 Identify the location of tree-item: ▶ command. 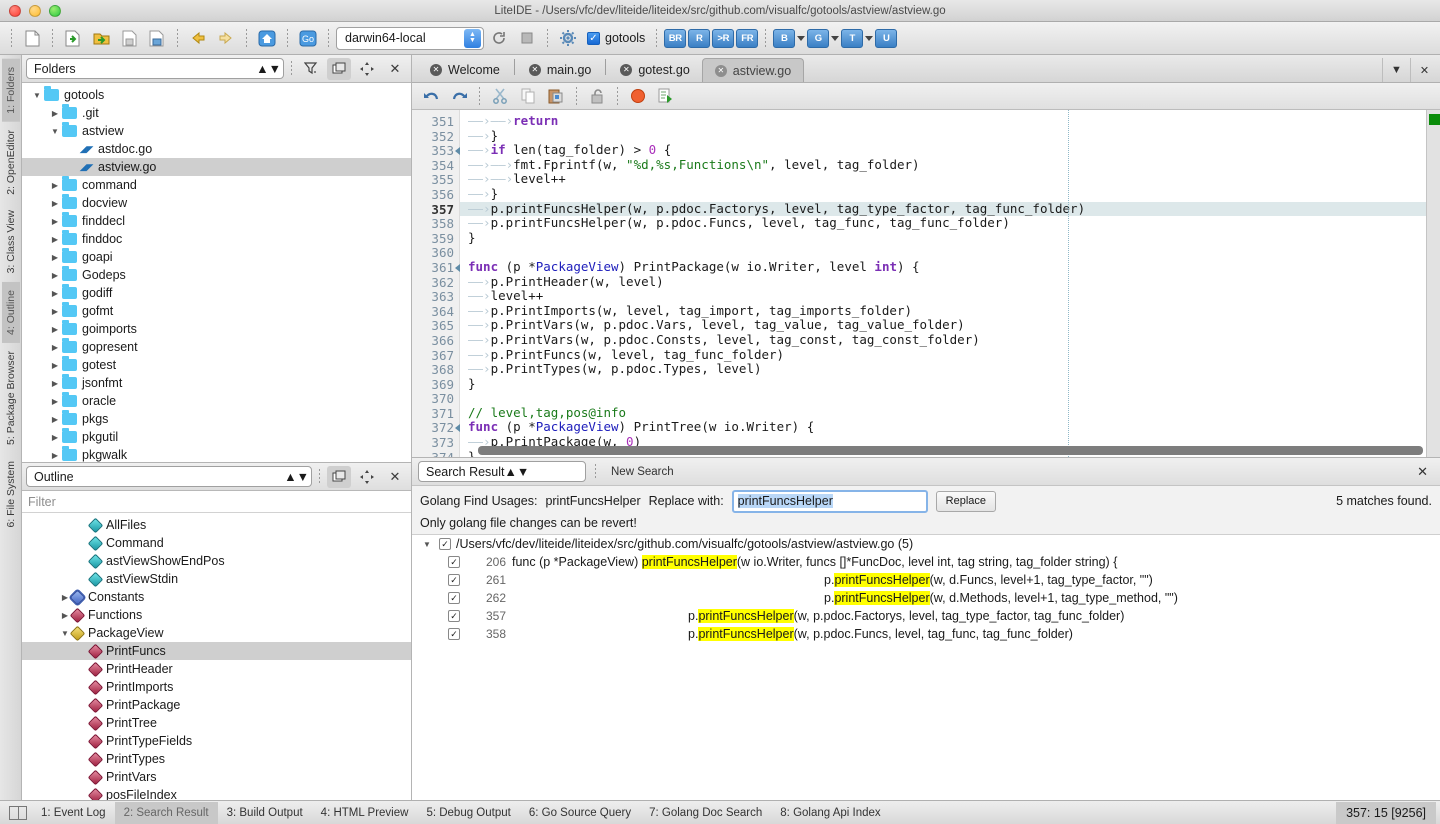
(216, 185).